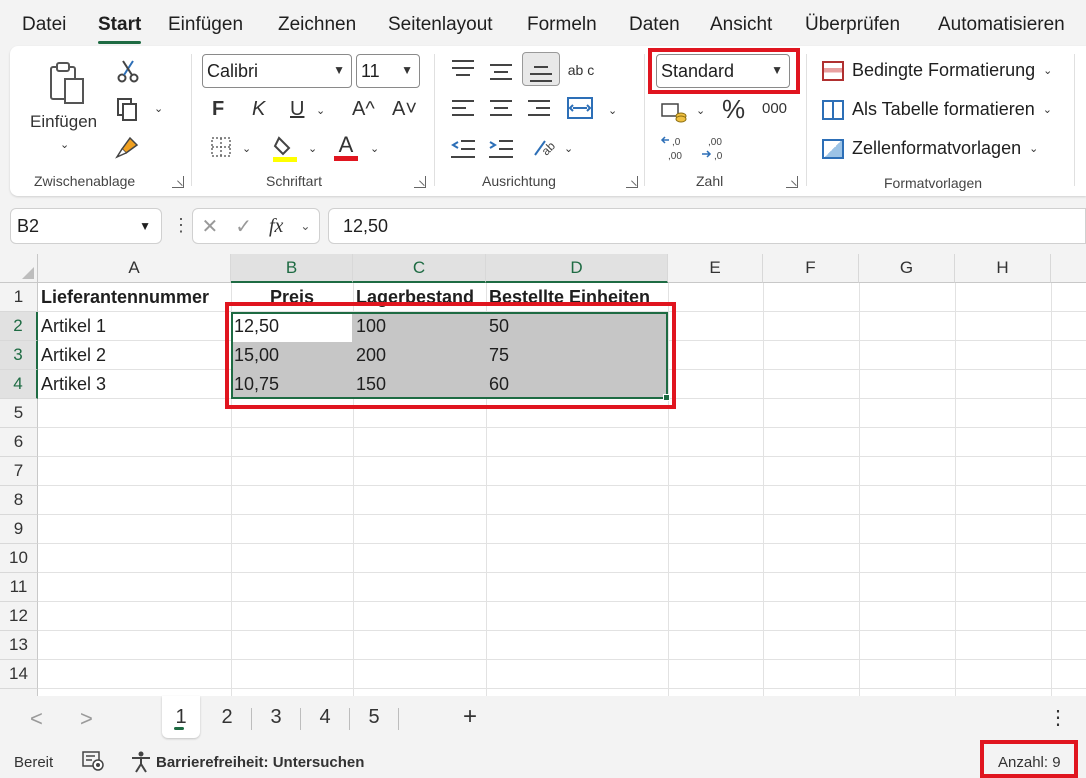 The height and width of the screenshot is (778, 1086). I want to click on chevron-down-icon: ⌄, so click(305, 226).